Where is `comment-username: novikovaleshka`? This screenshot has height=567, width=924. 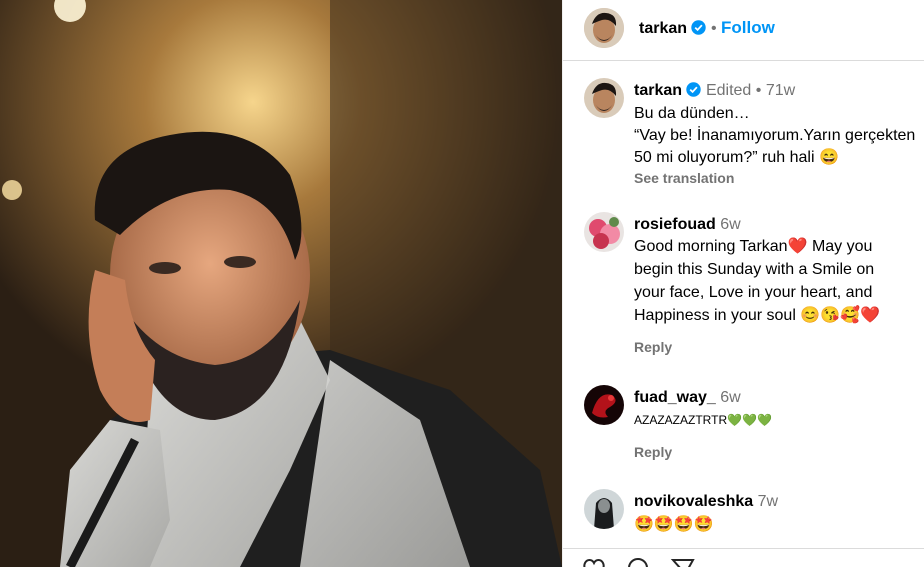 comment-username: novikovaleshka is located at coordinates (693, 501).